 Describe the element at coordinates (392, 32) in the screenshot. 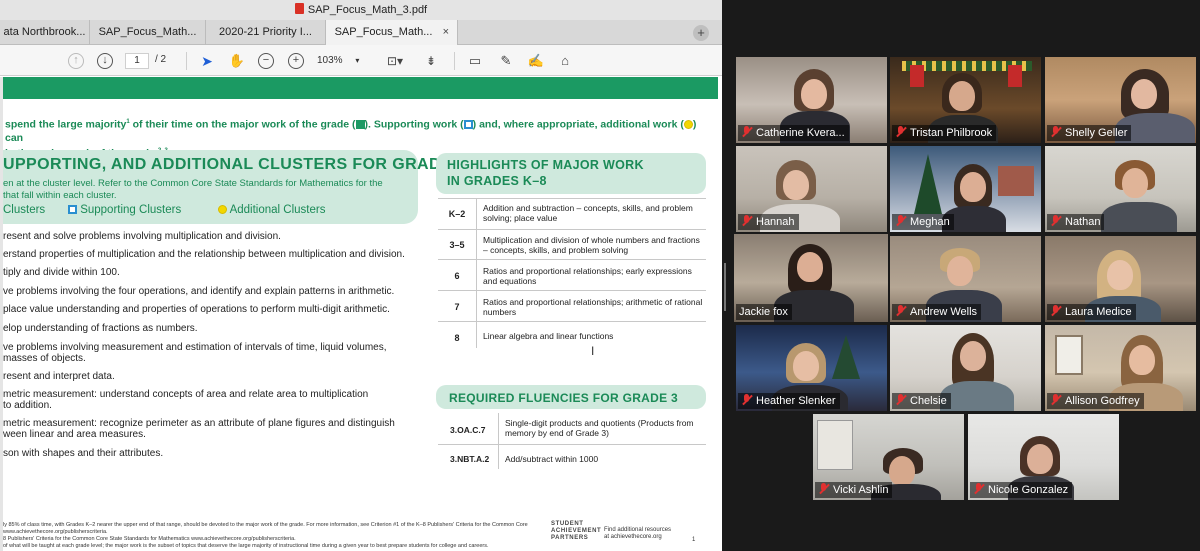

I see `tab-sap-focus-math-active: SAP_Focus_Math... ×` at that location.